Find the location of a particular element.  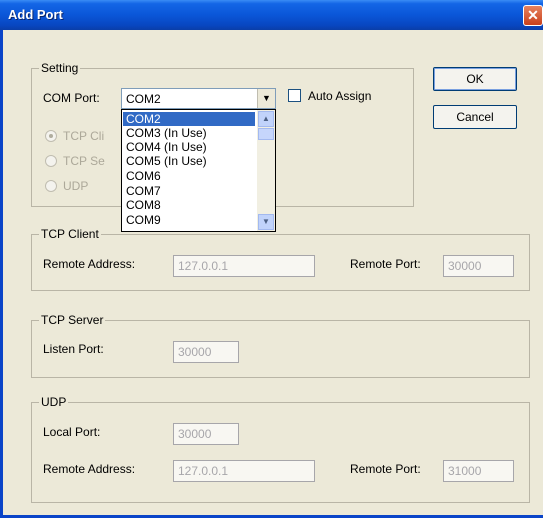

scroll-up-icon: ▲ is located at coordinates (266, 119).